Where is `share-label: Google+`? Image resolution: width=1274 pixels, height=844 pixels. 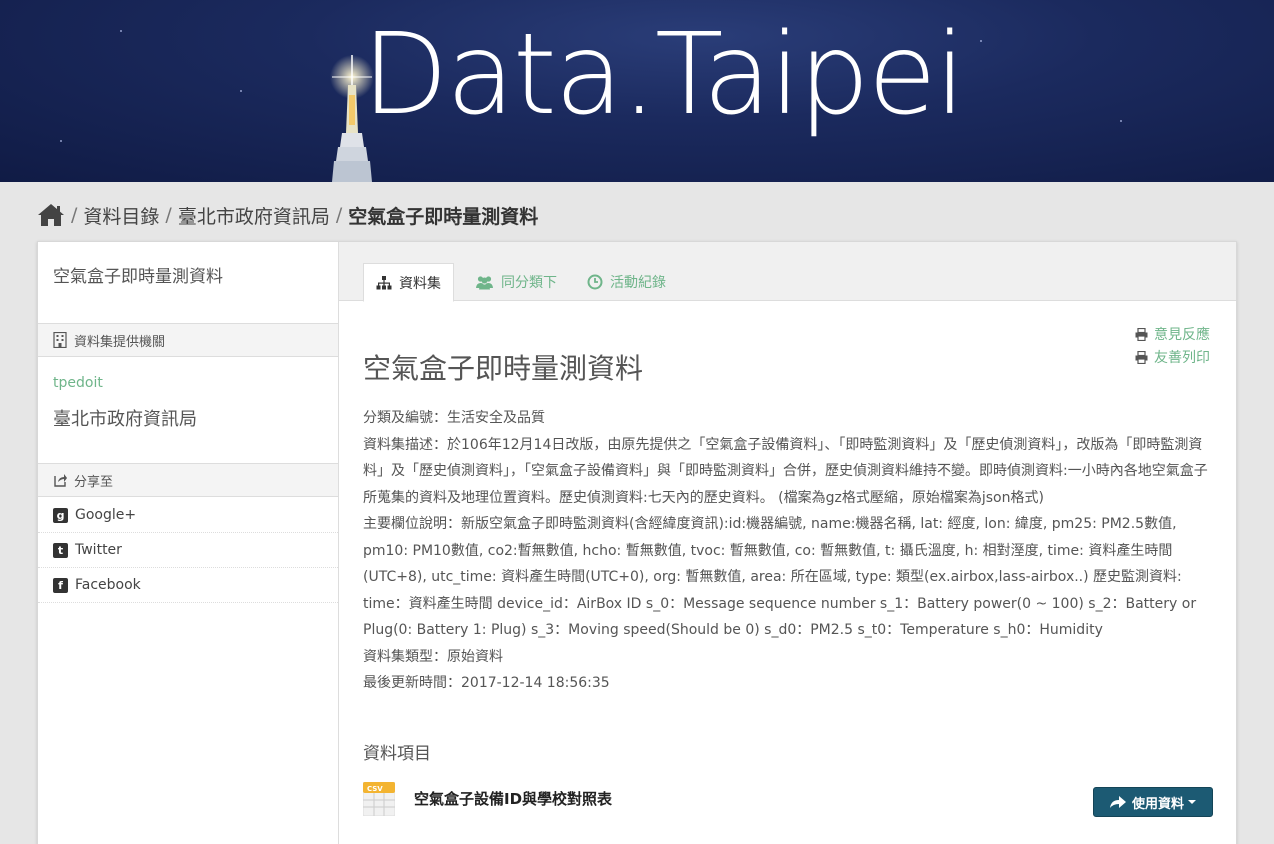
share-label: Google+ is located at coordinates (106, 515).